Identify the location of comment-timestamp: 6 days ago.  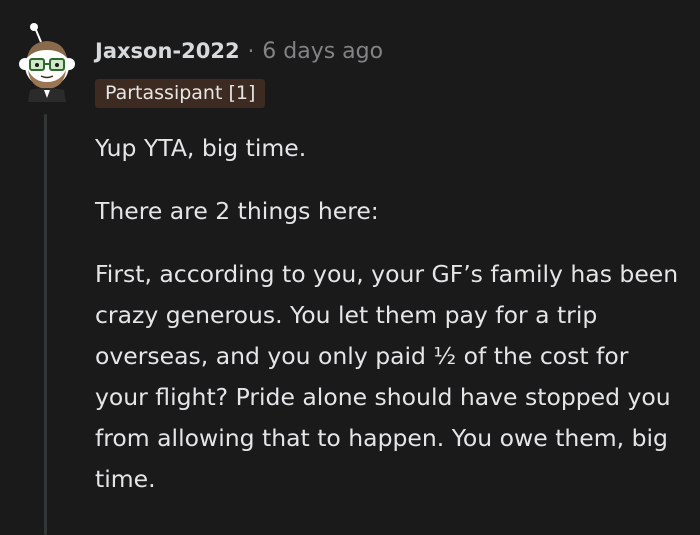
(322, 51).